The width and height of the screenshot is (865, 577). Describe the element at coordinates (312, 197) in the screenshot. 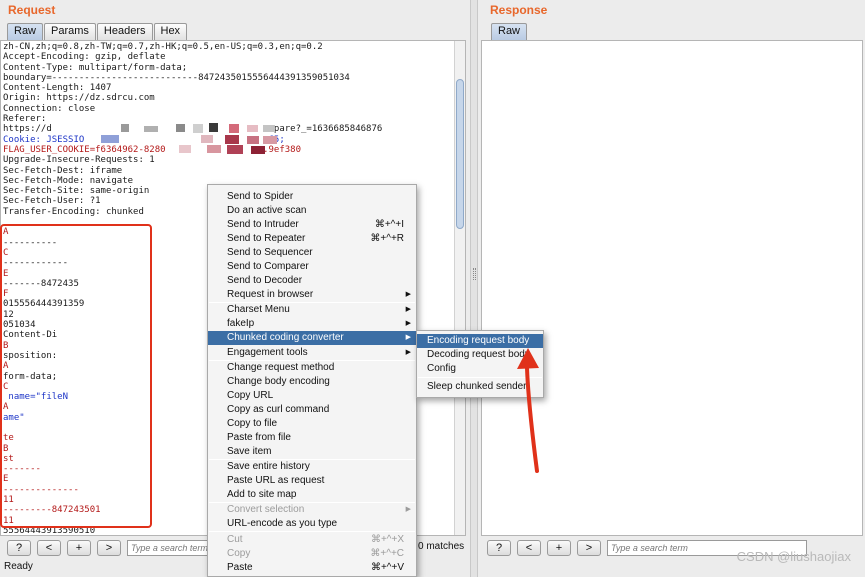

I see `menu-item-send-to-spider: Send to Spider` at that location.